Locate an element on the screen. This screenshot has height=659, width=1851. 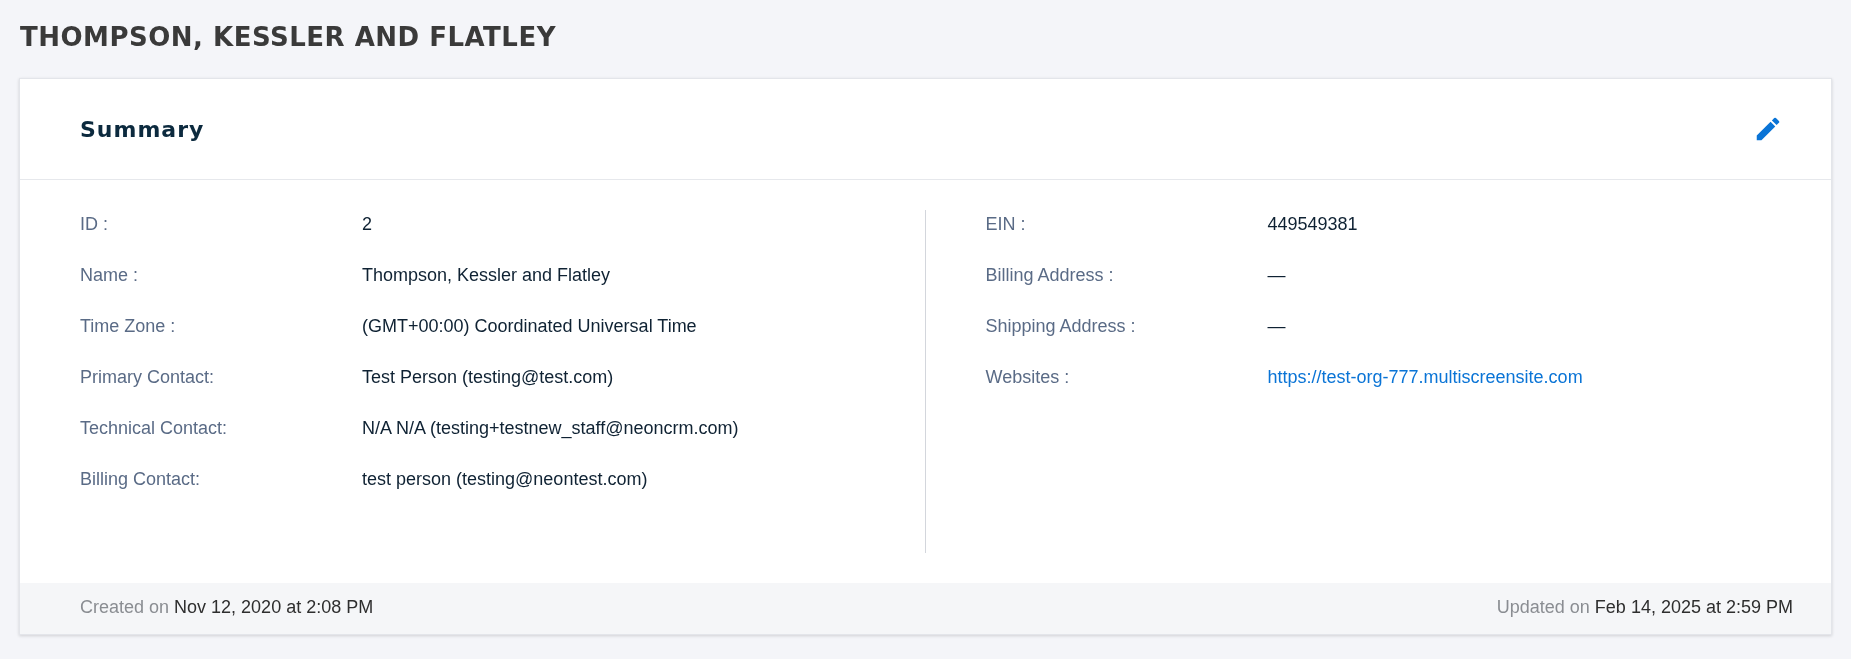
field-value: 2 is located at coordinates (367, 224).